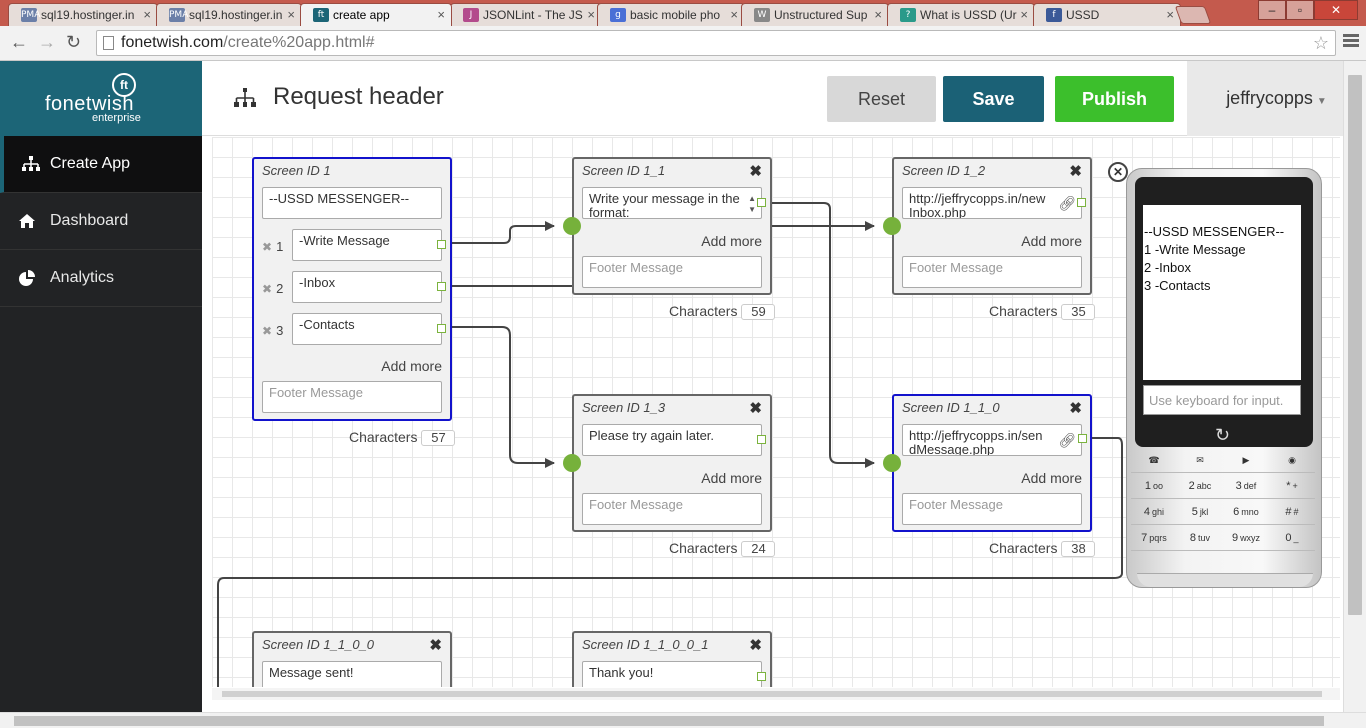 The height and width of the screenshot is (728, 1366). I want to click on sidebar-item-analytics: Analytics, so click(101, 278).